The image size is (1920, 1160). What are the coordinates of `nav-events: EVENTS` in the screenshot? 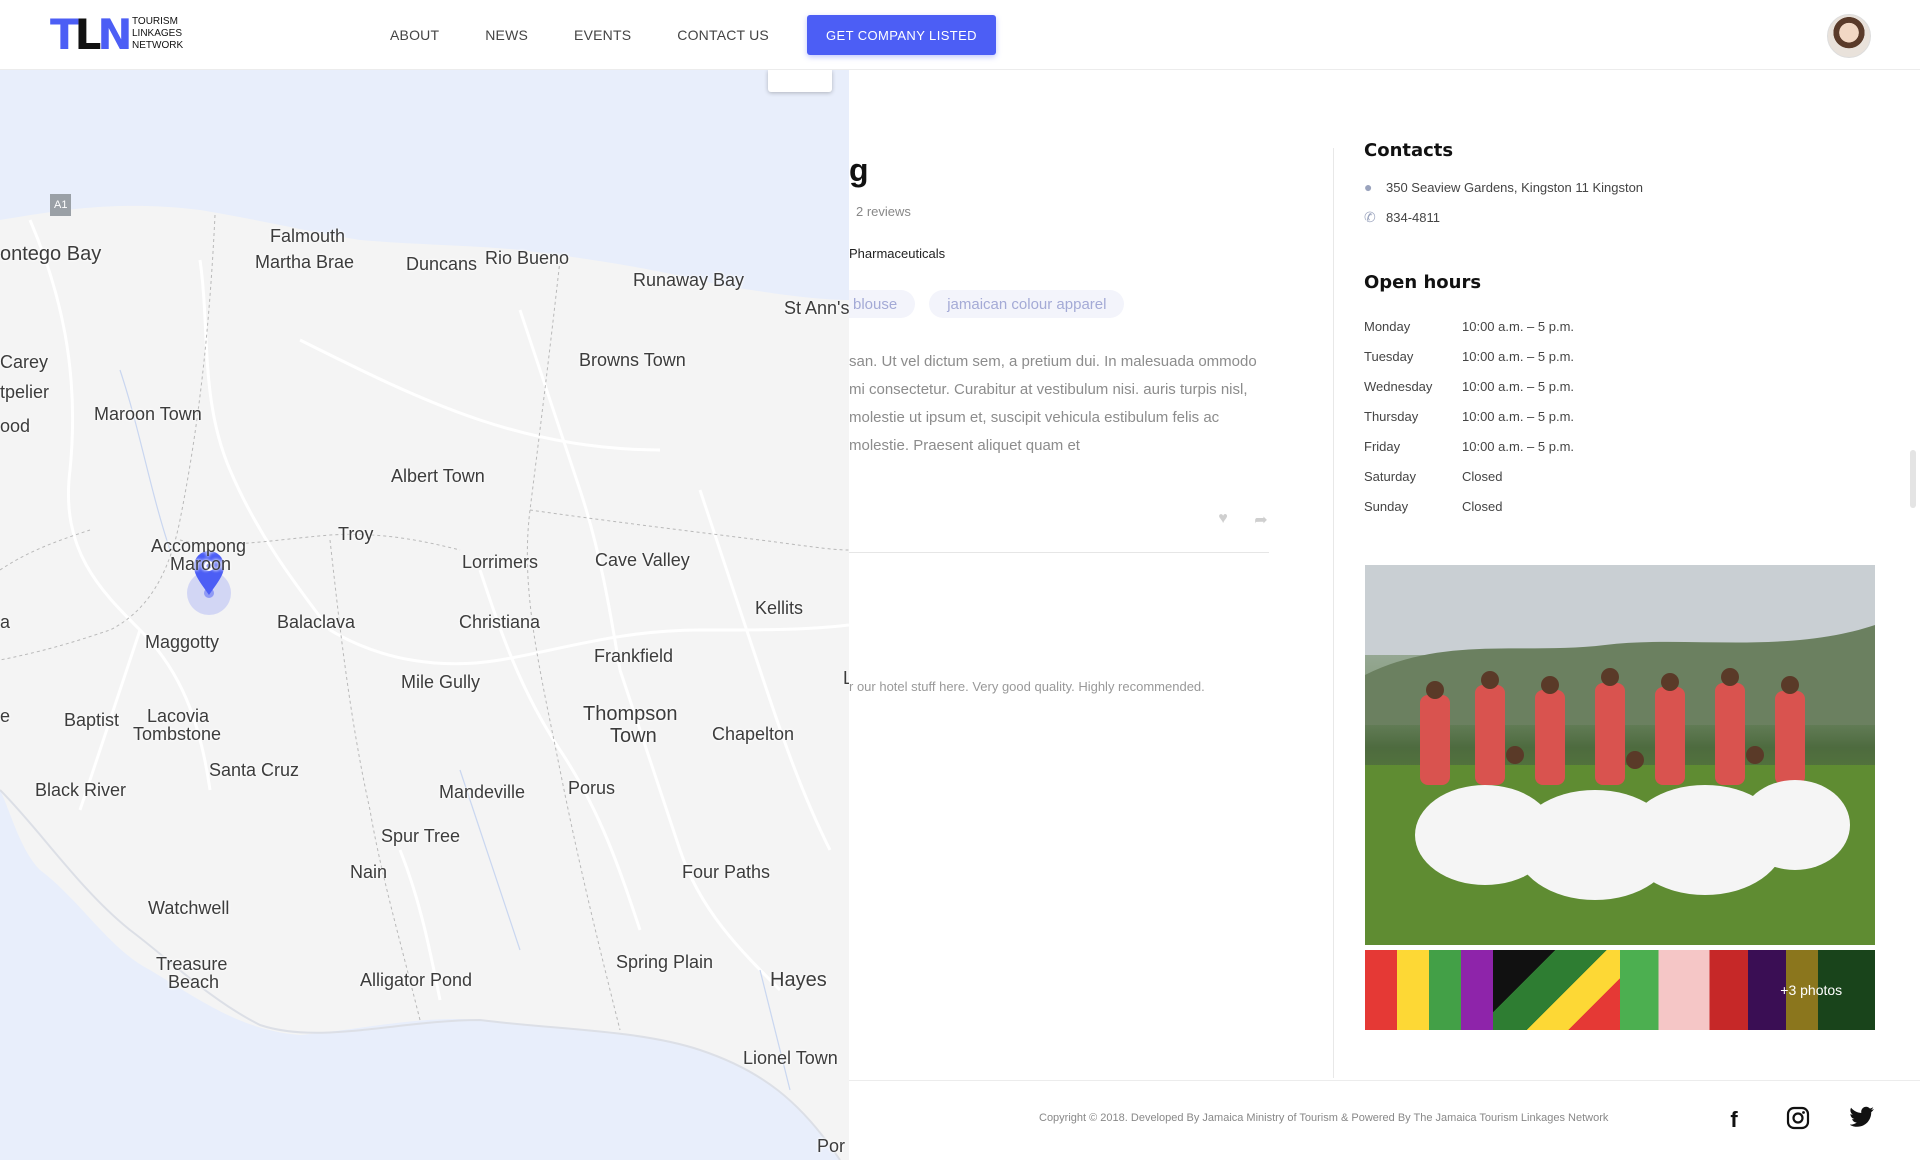 It's located at (602, 35).